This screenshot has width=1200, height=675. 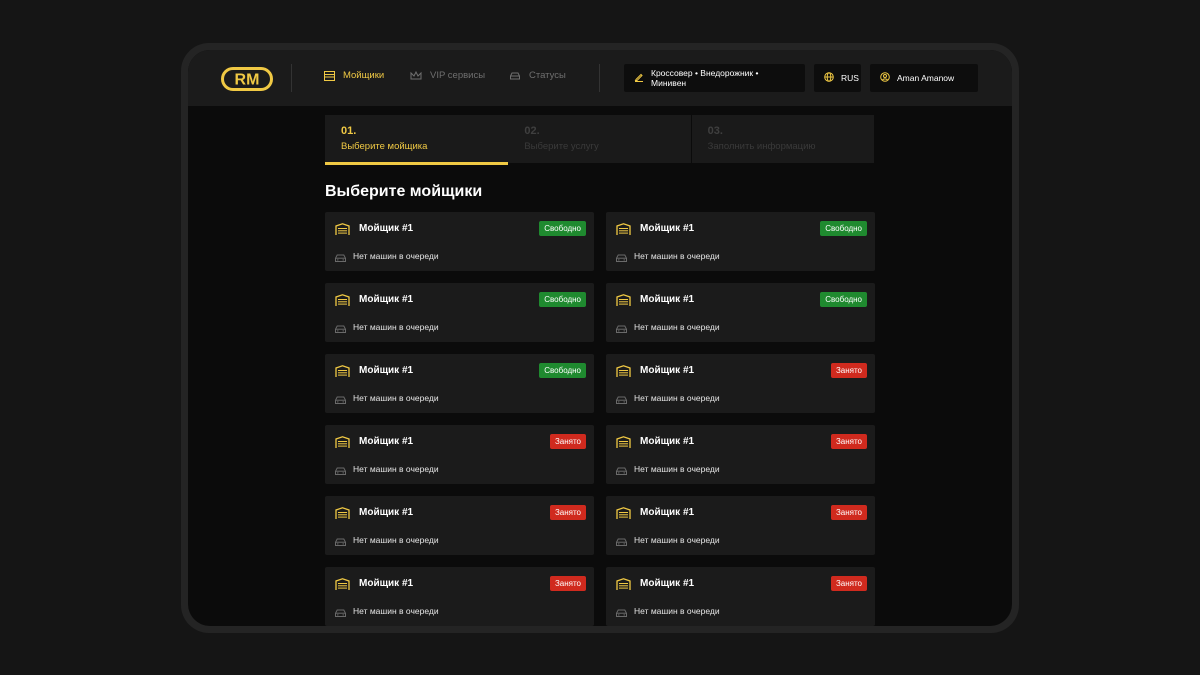 I want to click on crown-icon, so click(x=416, y=75).